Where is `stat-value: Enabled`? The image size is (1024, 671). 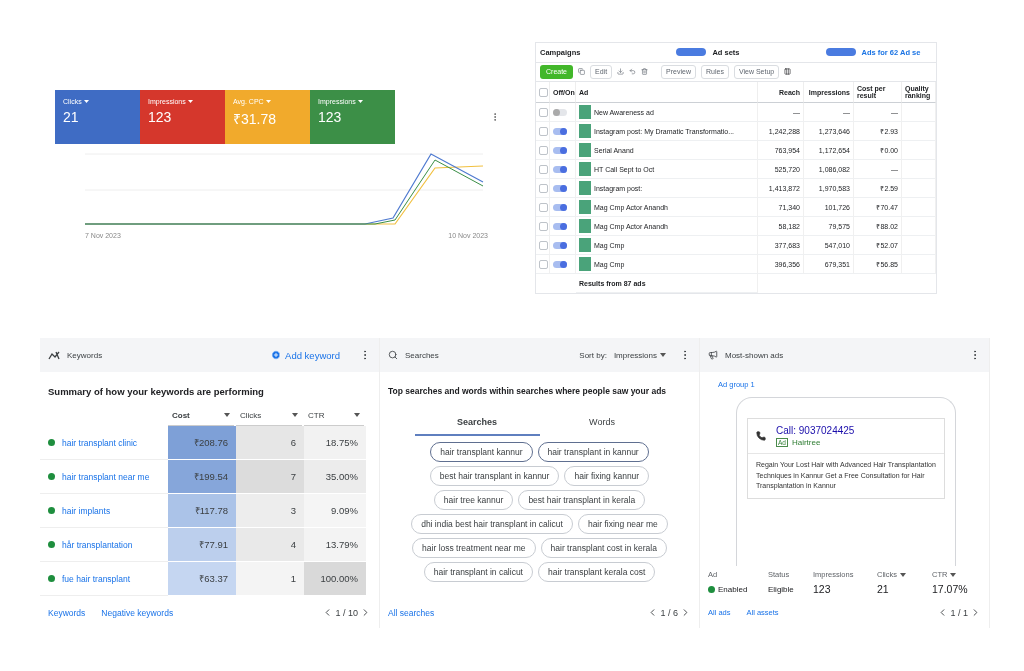 stat-value: Enabled is located at coordinates (738, 589).